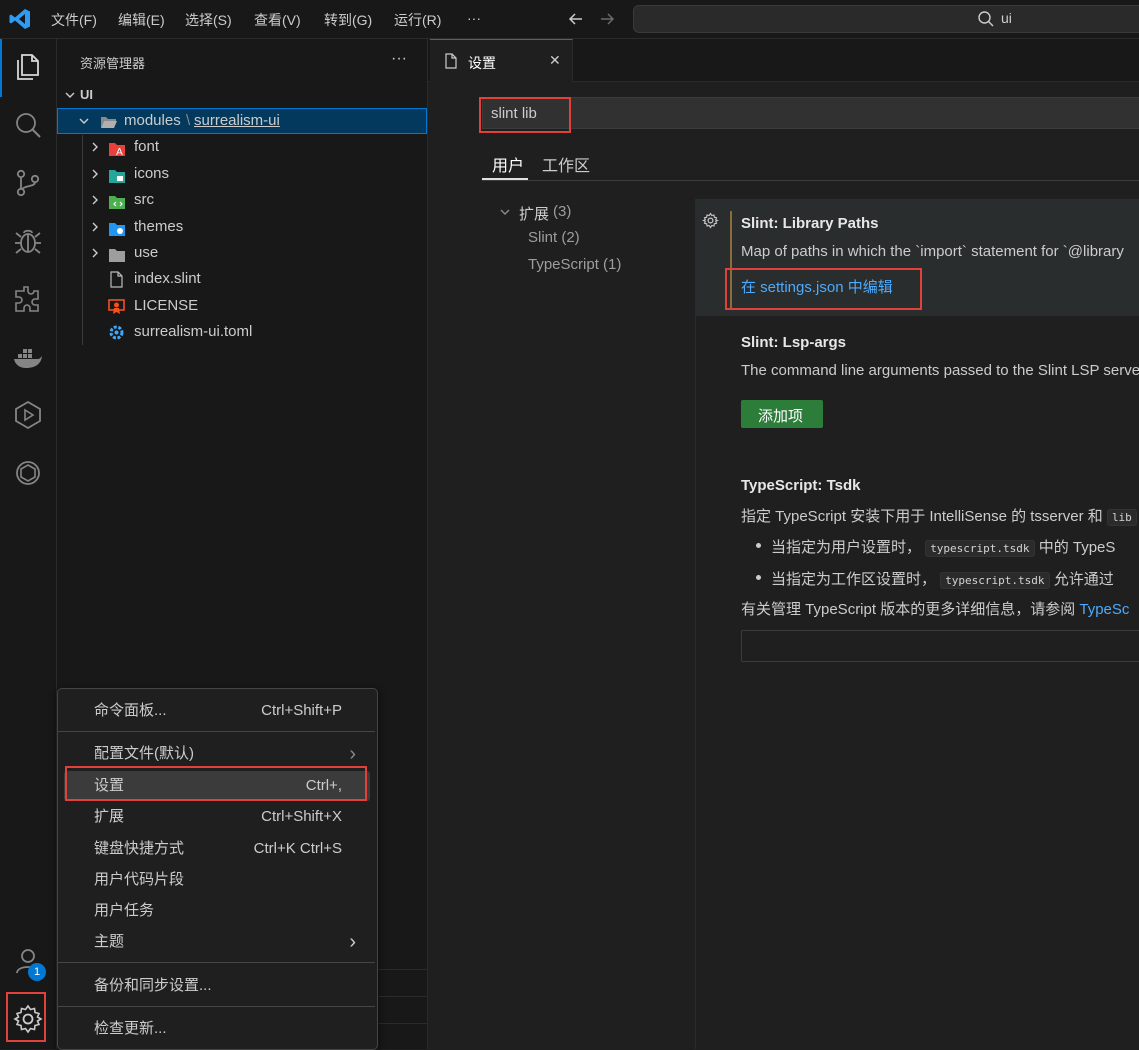  Describe the element at coordinates (217, 880) in the screenshot. I see `menu-item-user-snippets: 用户代码片段` at that location.